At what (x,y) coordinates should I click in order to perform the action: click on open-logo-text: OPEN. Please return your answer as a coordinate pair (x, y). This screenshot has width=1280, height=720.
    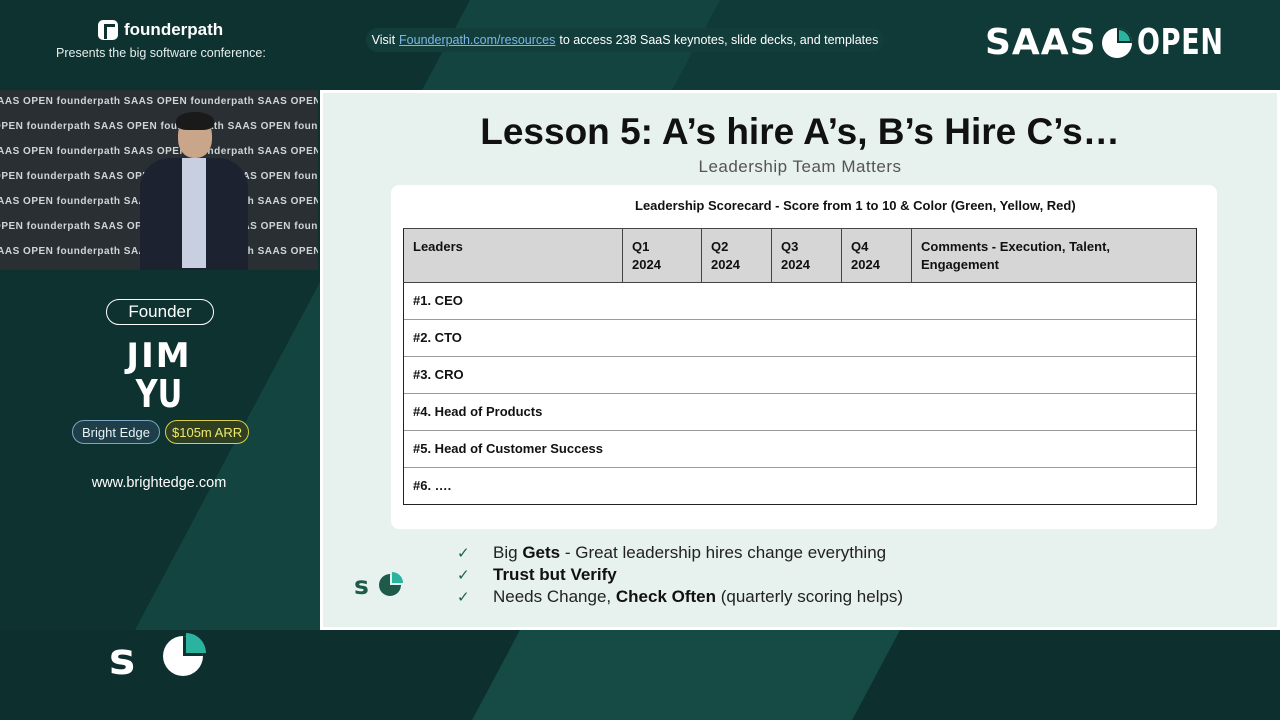
    Looking at the image, I should click on (1180, 42).